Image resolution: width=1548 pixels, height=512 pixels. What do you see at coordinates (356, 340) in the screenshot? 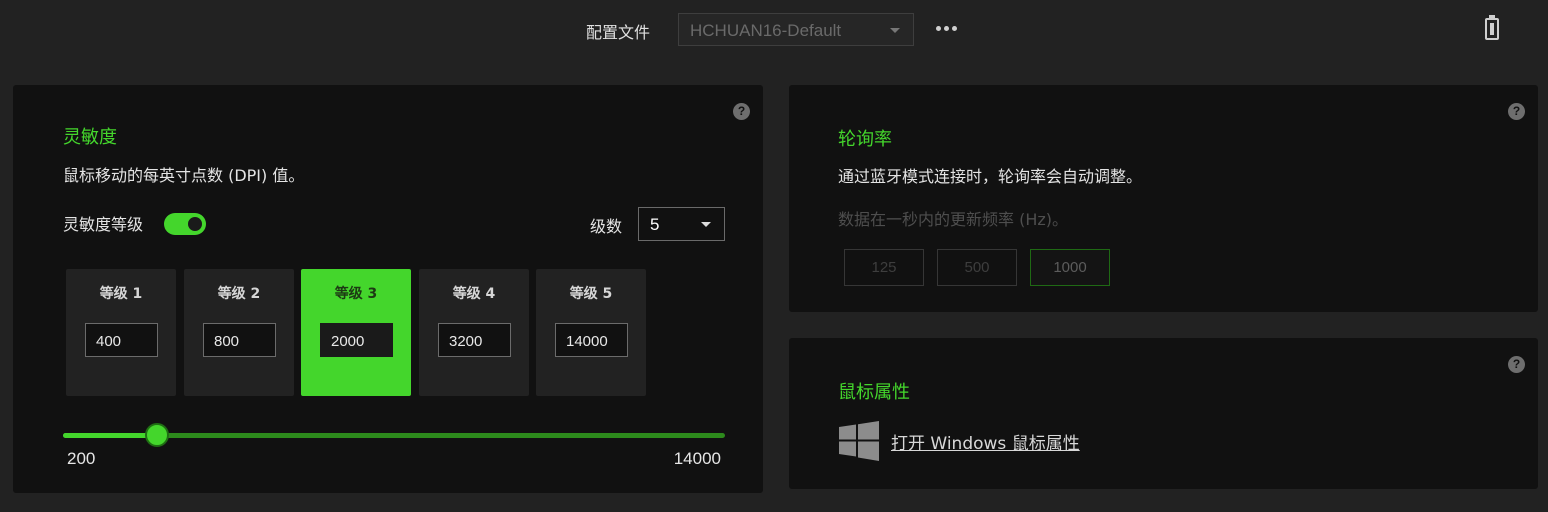
I see `stage-dpi-input: 2000` at bounding box center [356, 340].